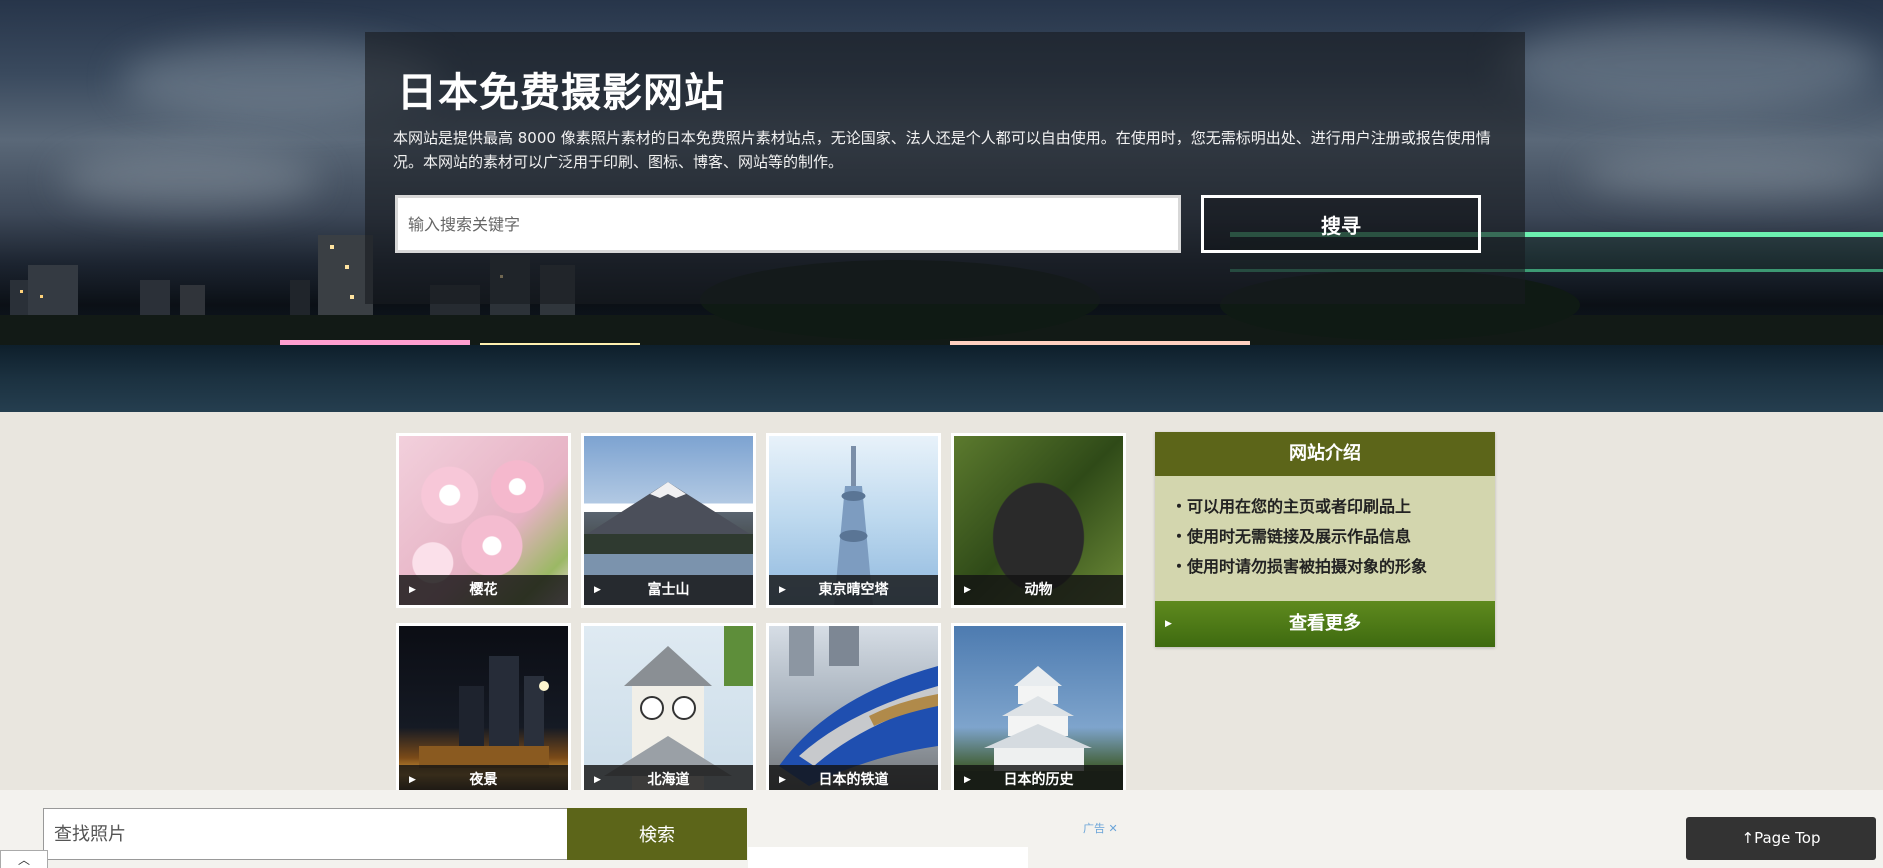 This screenshot has height=868, width=1883. I want to click on category-label: ▶ 富士山, so click(668, 590).